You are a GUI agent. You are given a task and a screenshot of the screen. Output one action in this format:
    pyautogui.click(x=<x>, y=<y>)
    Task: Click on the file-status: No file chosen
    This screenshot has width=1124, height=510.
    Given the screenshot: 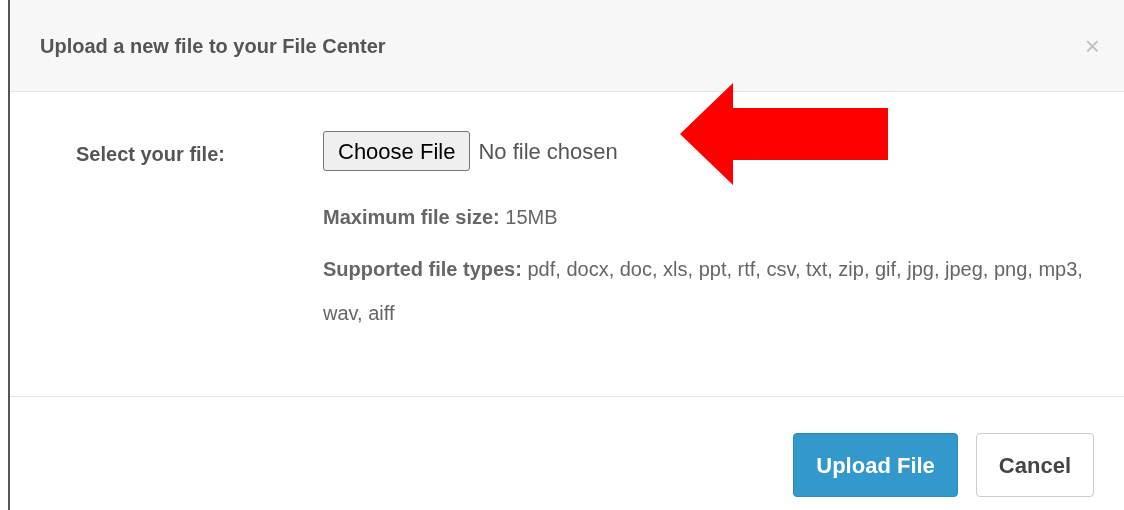 What is the action you would take?
    pyautogui.click(x=548, y=151)
    